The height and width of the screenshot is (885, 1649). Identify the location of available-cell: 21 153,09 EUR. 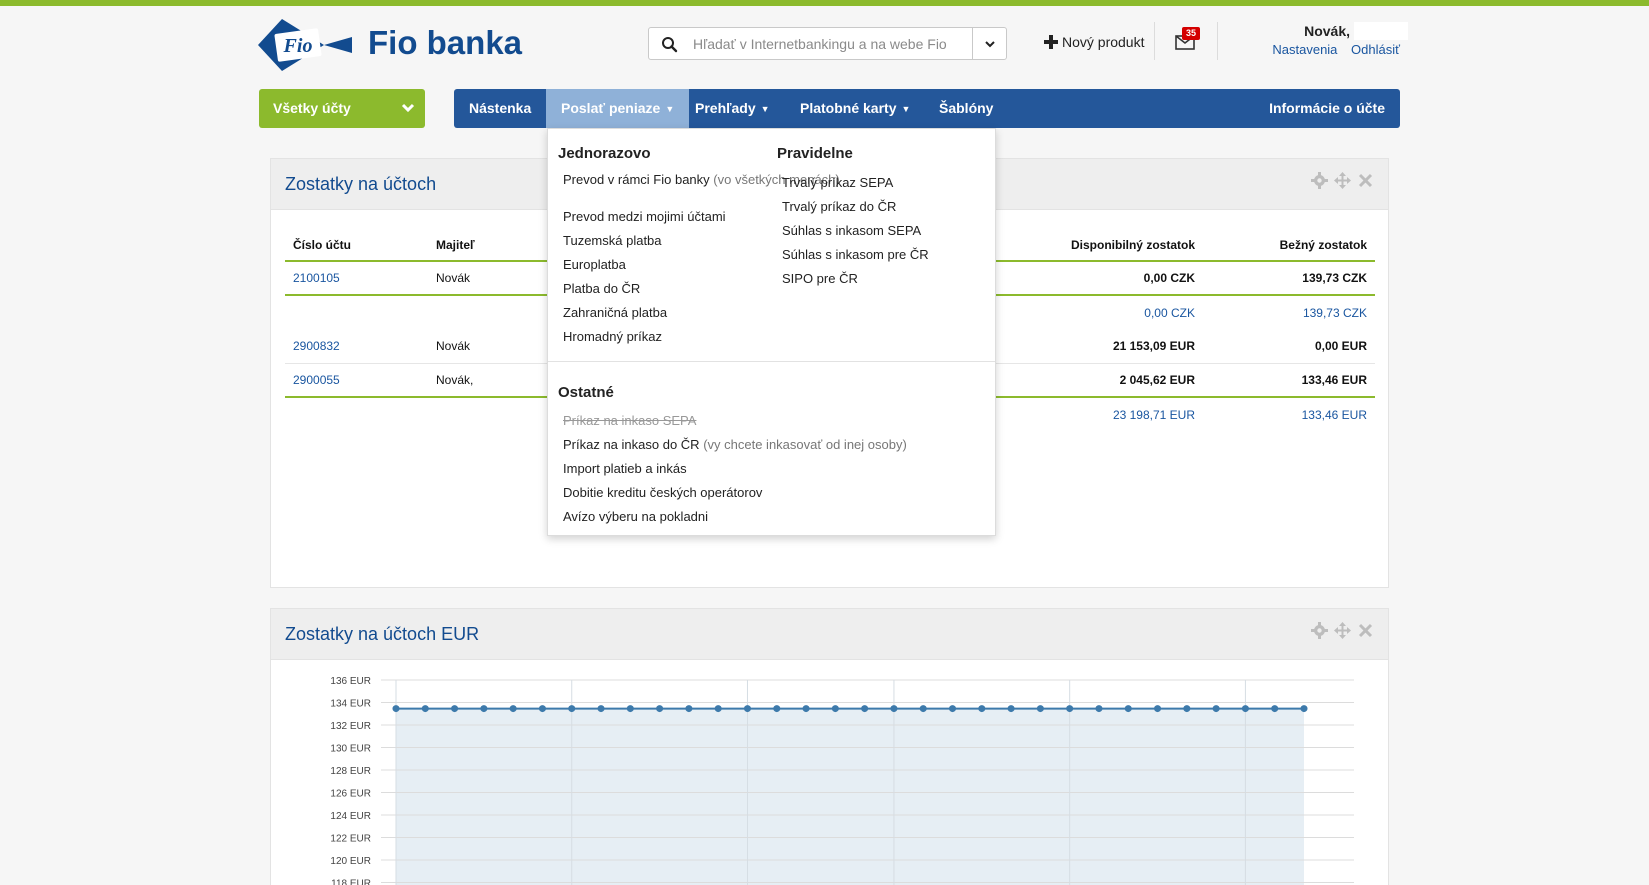
(1095, 346).